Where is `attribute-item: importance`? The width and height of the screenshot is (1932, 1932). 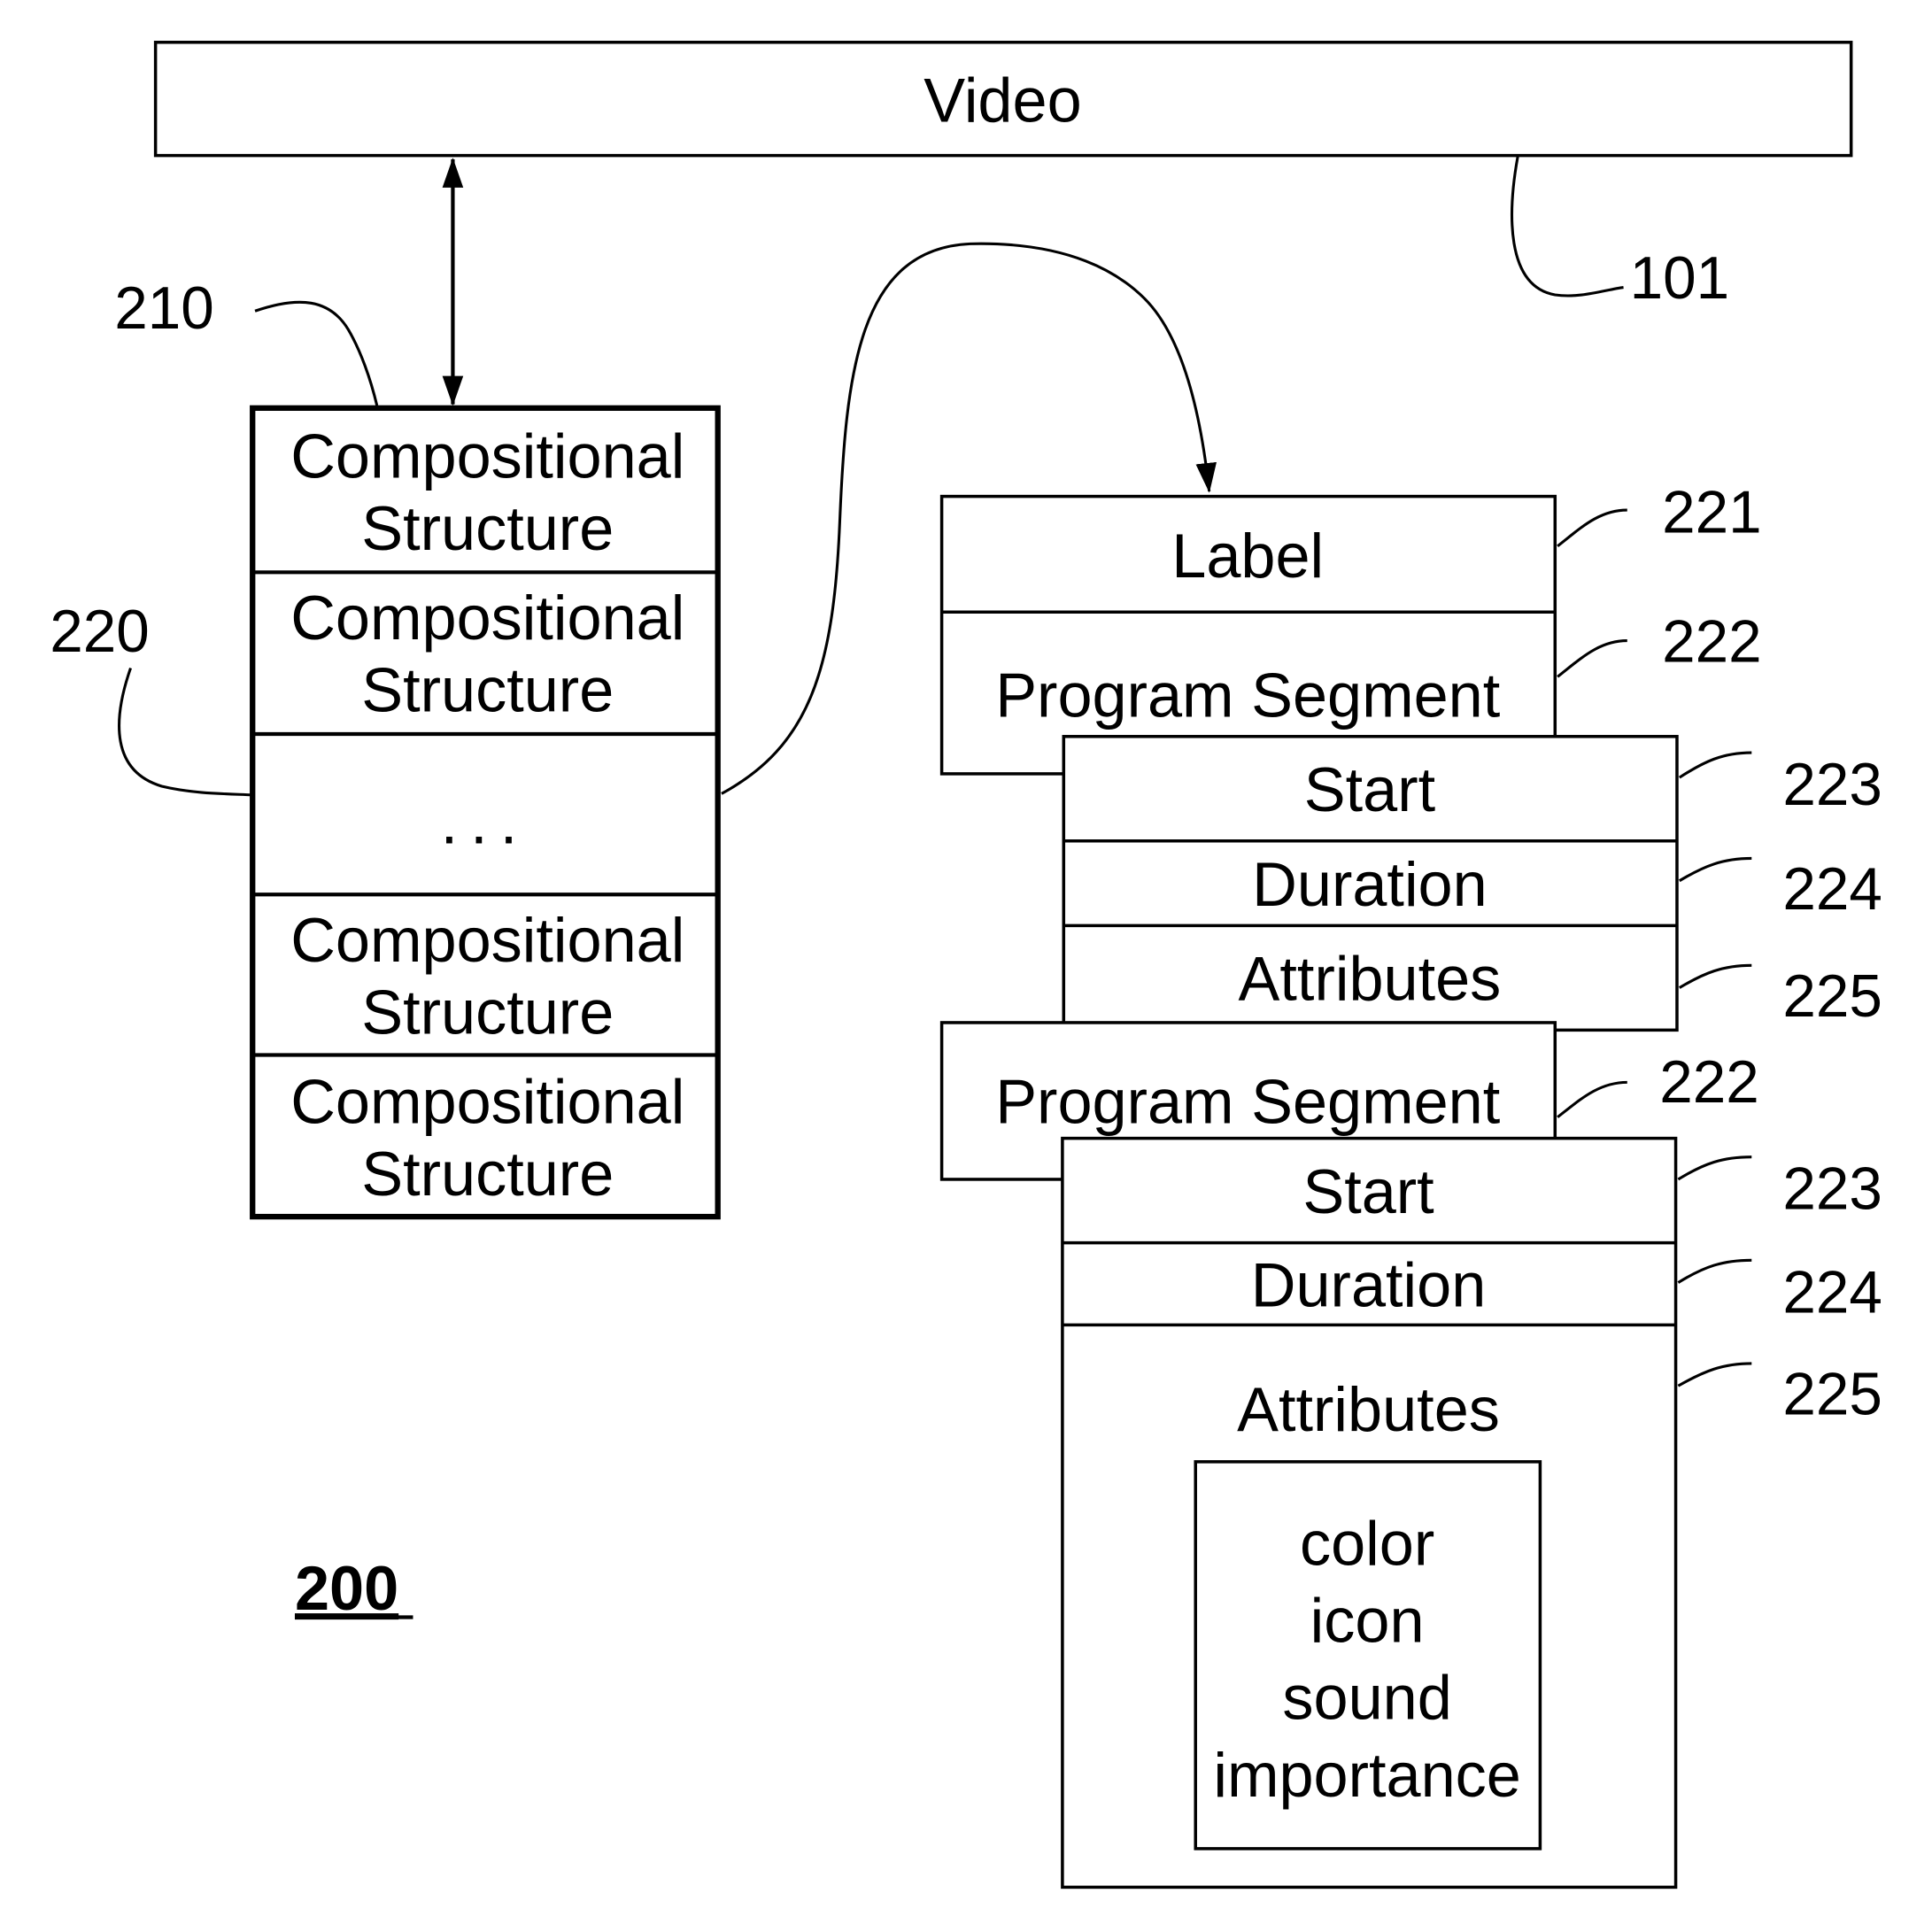
attribute-item: importance is located at coordinates (1367, 1775).